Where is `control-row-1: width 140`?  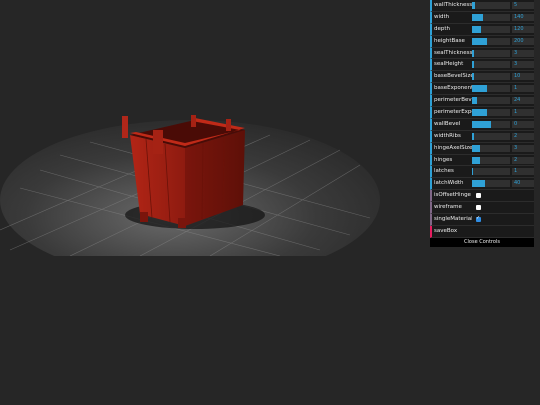
control-row-1: width 140 is located at coordinates (482, 17).